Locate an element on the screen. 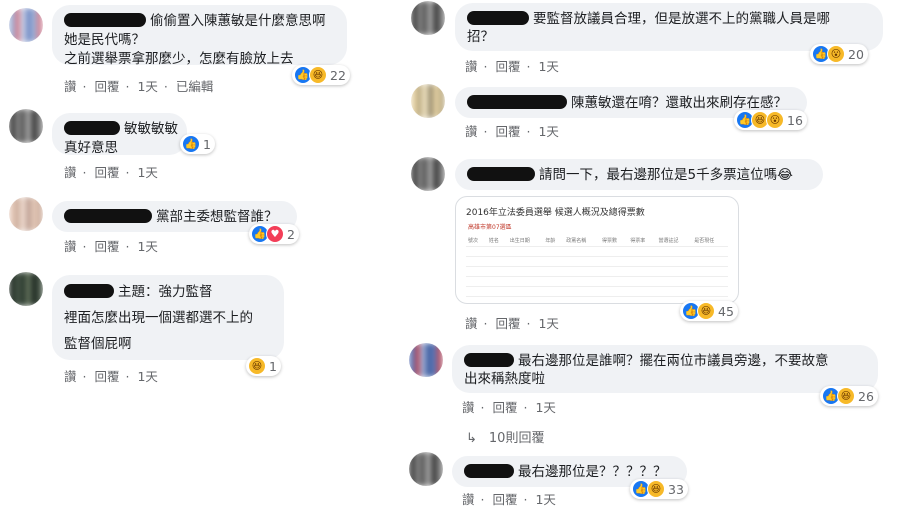 Image resolution: width=910 pixels, height=518 pixels. comment-text-line: 裡面怎麼出現一個選都選不上的 is located at coordinates (158, 318).